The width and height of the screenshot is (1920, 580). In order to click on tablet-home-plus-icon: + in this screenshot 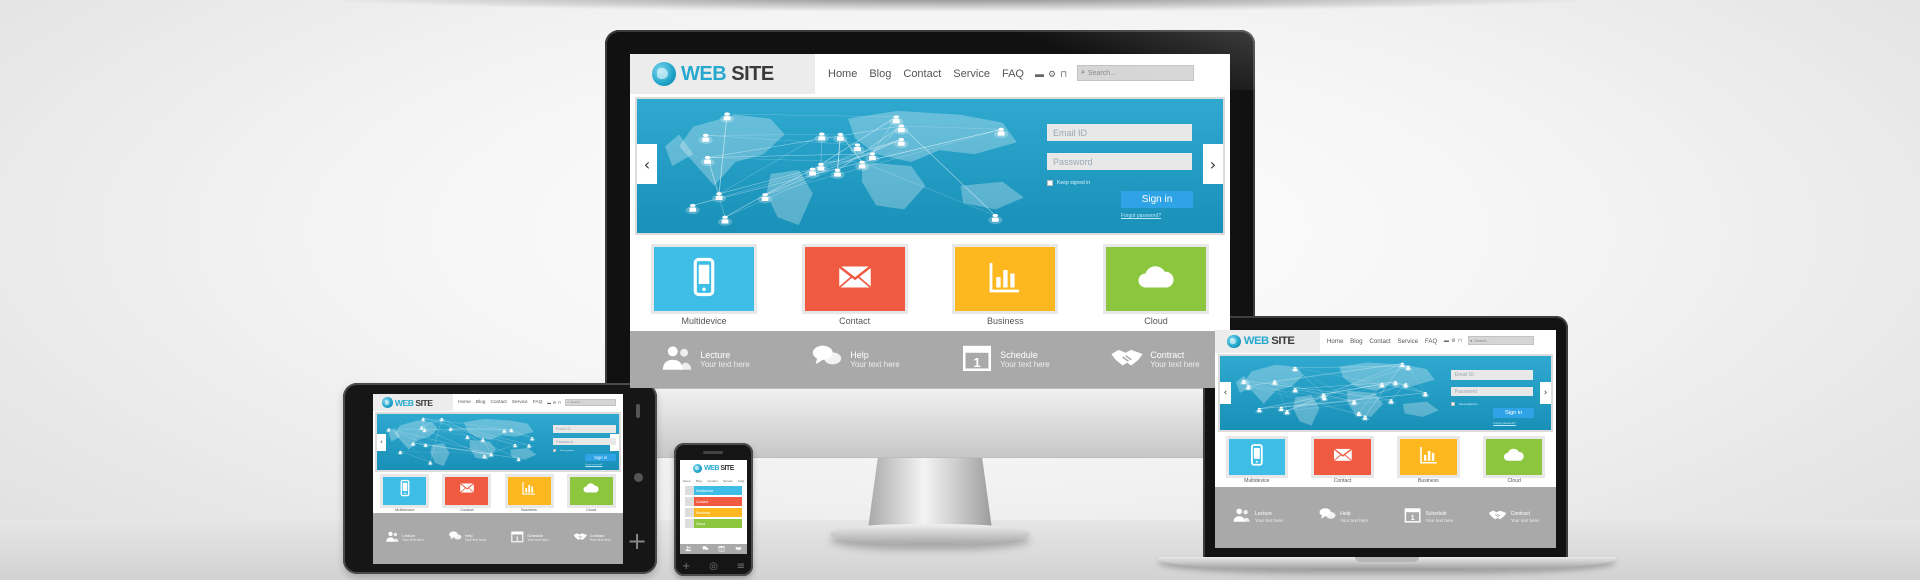, I will do `click(637, 541)`.